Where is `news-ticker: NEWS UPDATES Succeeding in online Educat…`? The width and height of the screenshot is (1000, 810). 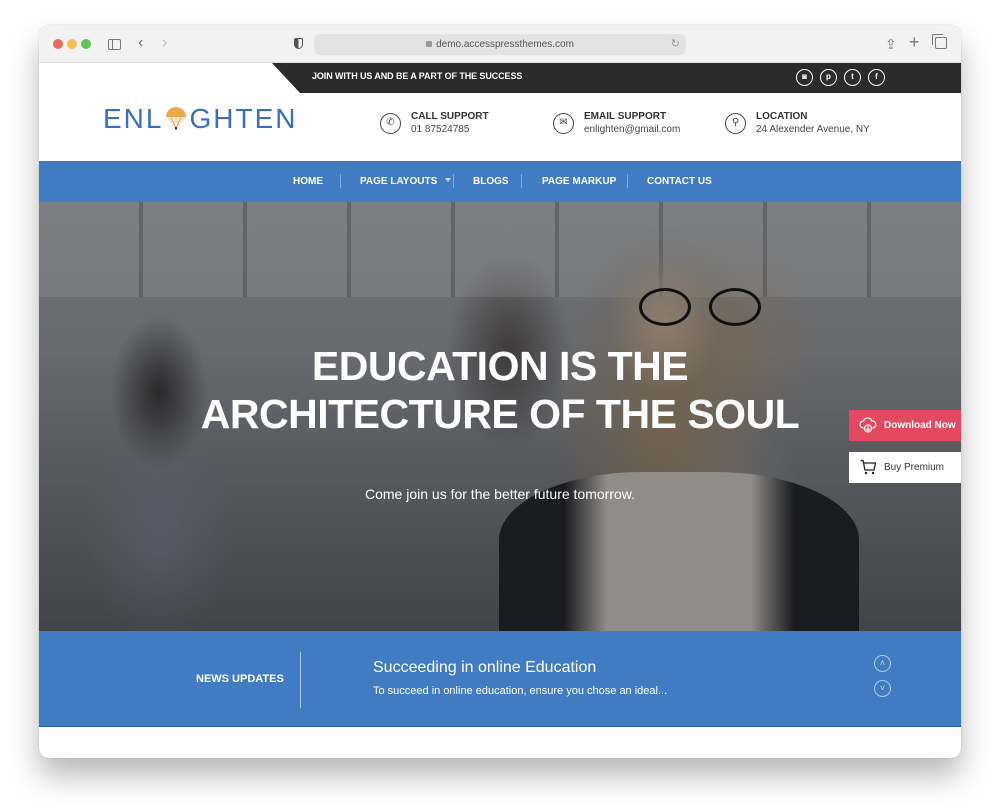 news-ticker: NEWS UPDATES Succeeding in online Educat… is located at coordinates (500, 679).